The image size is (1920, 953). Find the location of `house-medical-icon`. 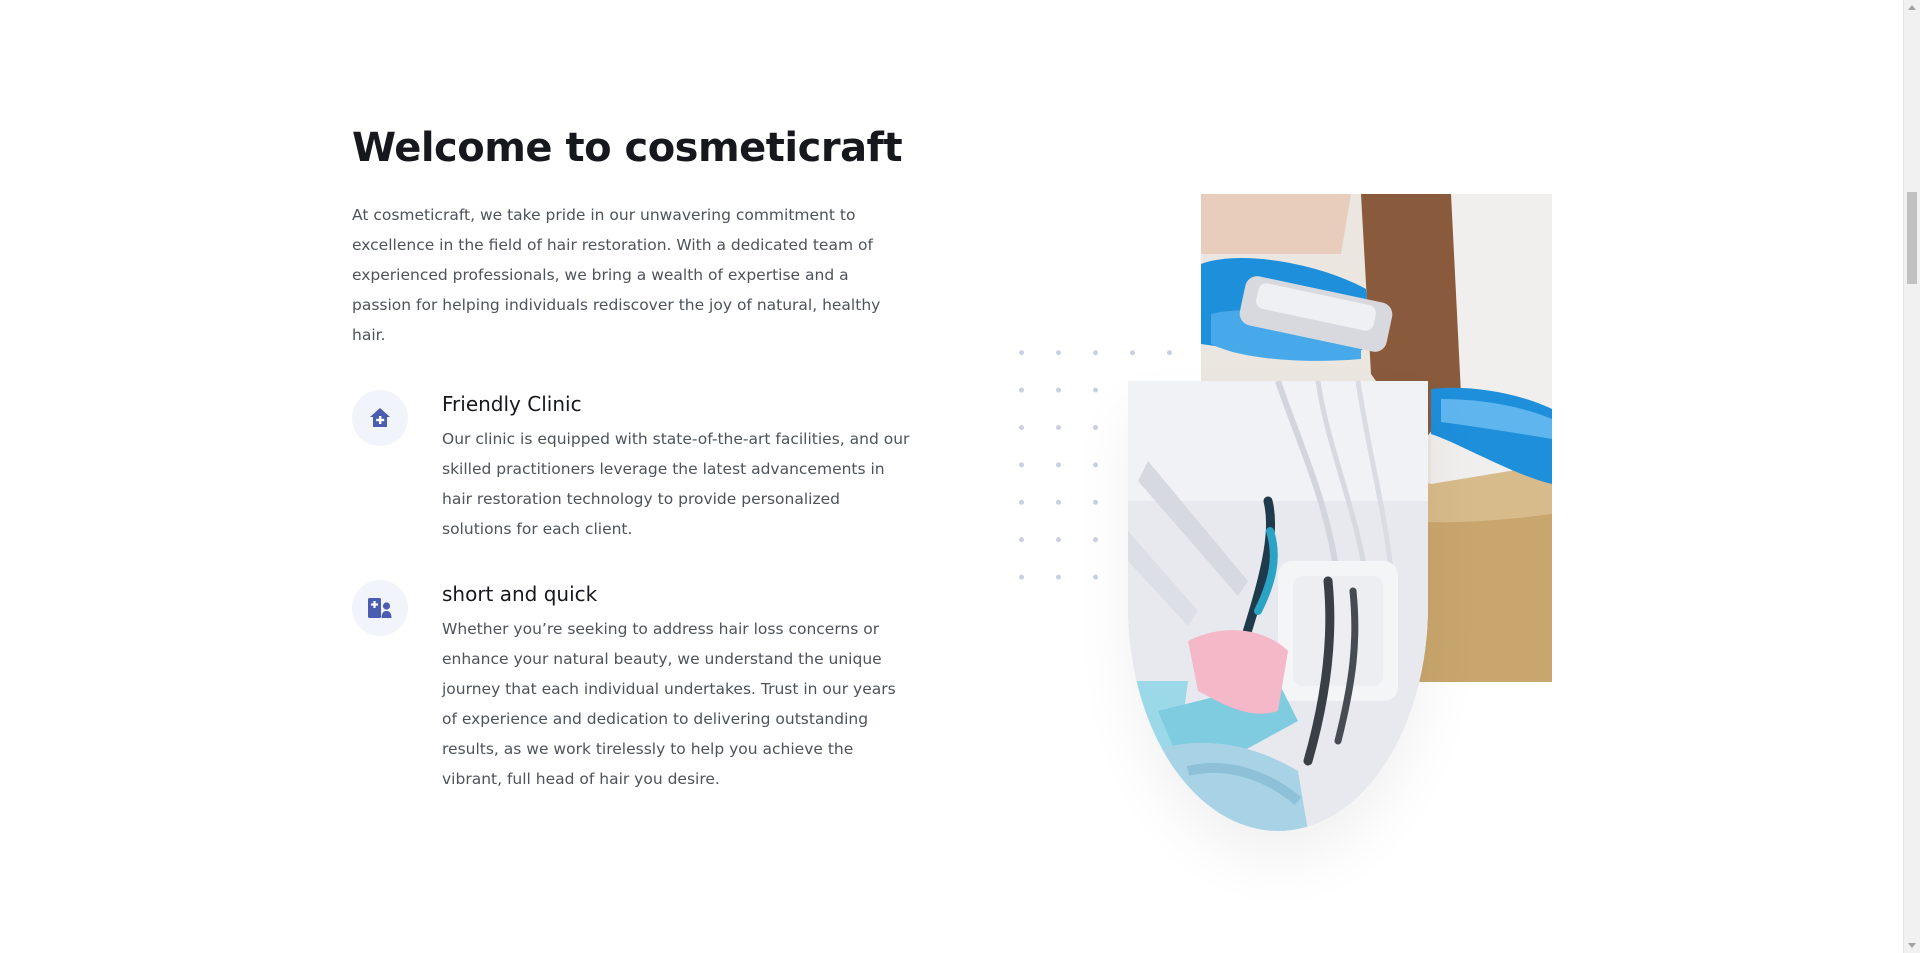

house-medical-icon is located at coordinates (380, 418).